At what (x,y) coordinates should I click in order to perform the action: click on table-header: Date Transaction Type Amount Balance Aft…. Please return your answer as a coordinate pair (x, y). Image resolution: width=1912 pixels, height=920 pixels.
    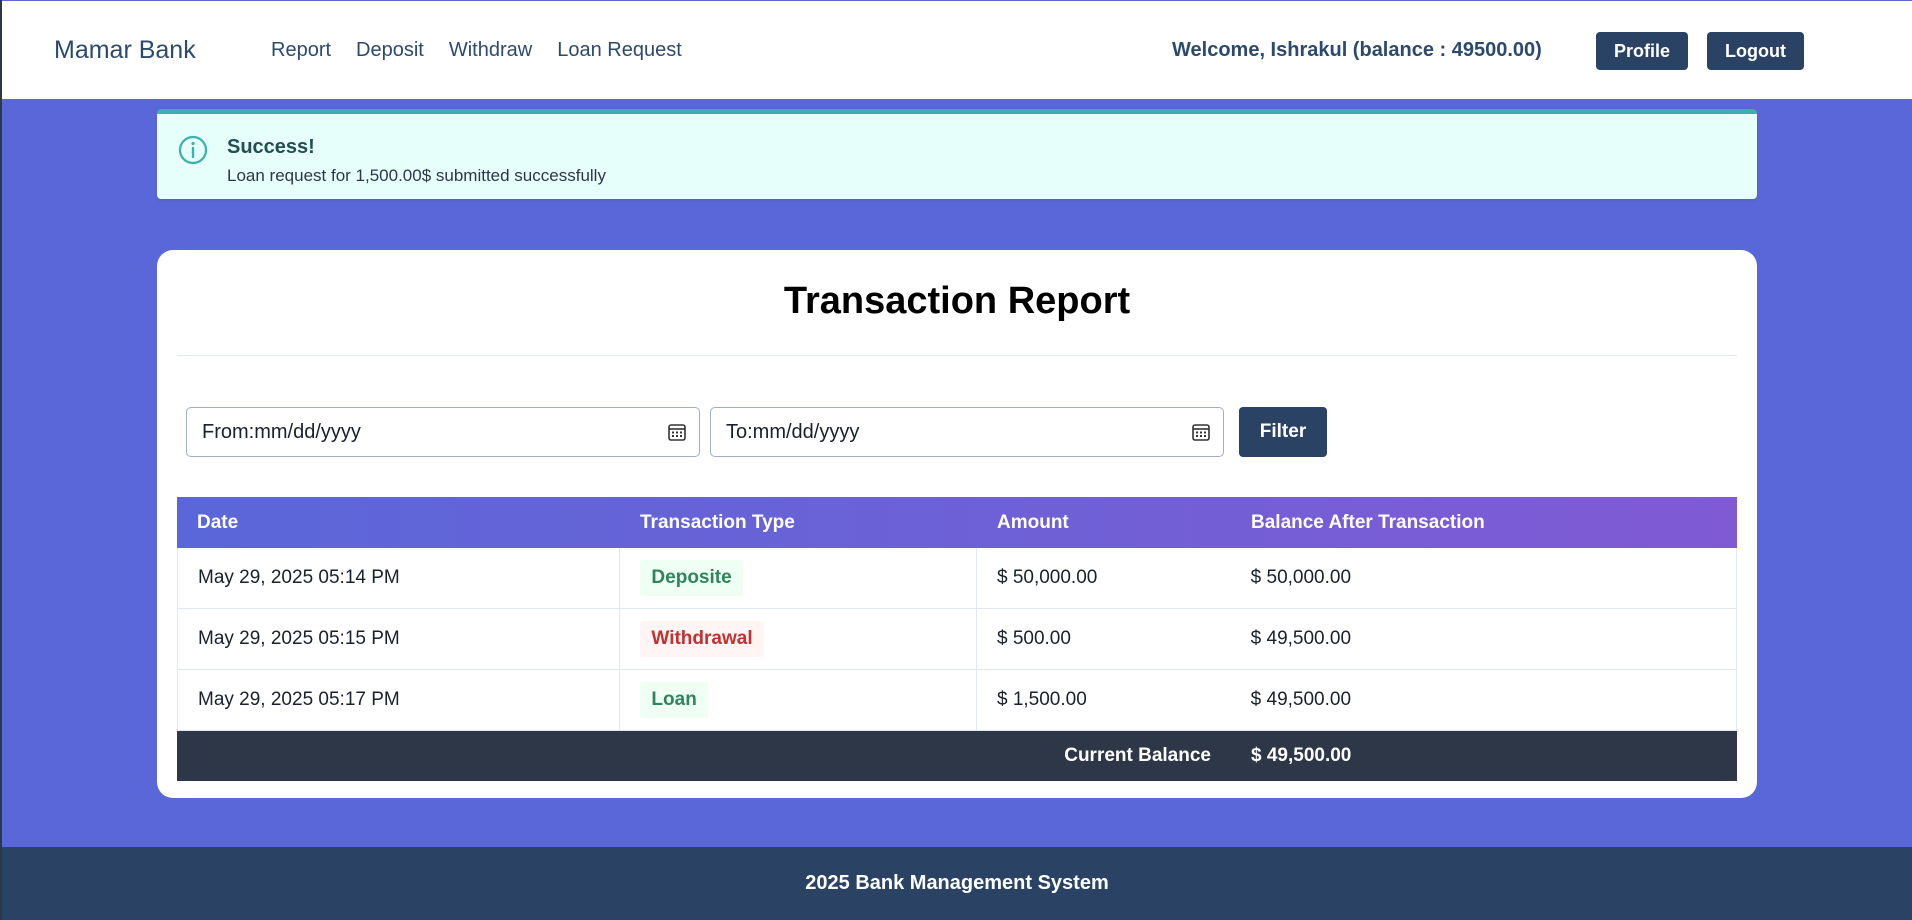
    Looking at the image, I should click on (957, 522).